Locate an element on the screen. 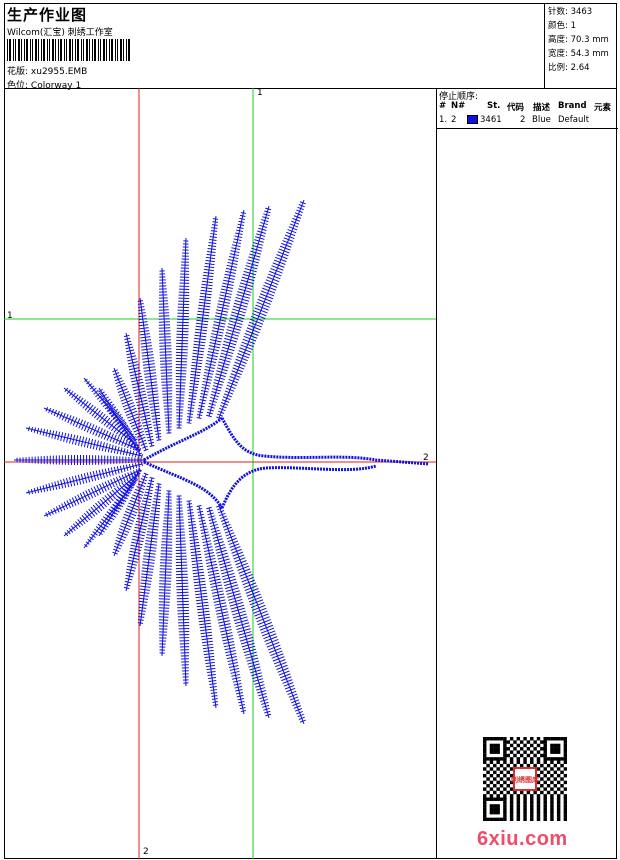 The height and width of the screenshot is (860, 620). guide-label-bottom: 2 is located at coordinates (146, 852).